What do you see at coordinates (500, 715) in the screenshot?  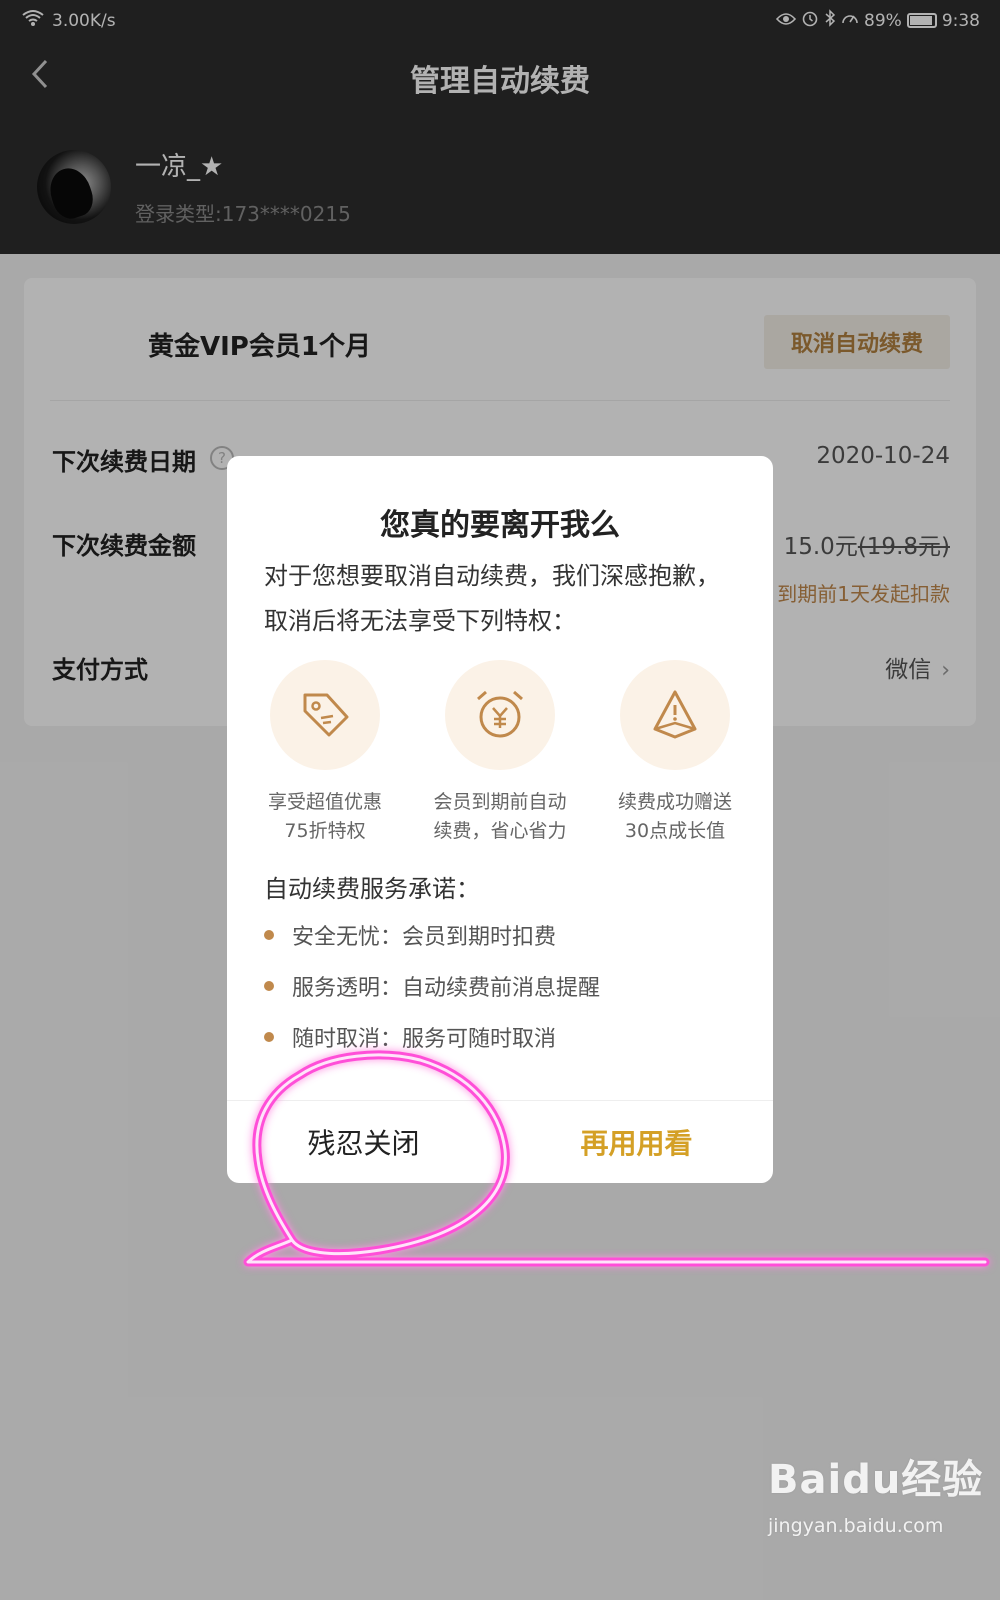 I see `yuan-alarm-clock-icon` at bounding box center [500, 715].